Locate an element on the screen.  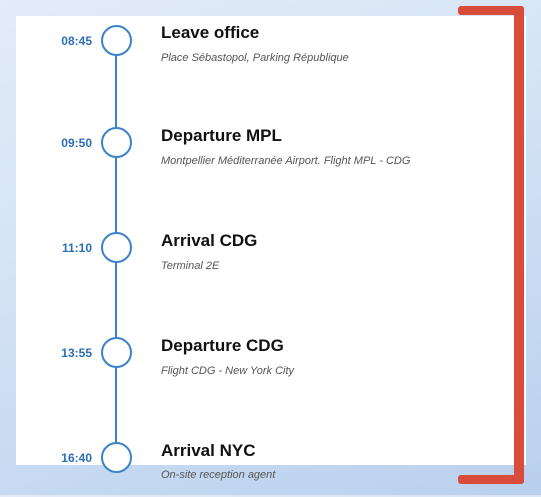
event-time: 08:45 is located at coordinates (76, 41).